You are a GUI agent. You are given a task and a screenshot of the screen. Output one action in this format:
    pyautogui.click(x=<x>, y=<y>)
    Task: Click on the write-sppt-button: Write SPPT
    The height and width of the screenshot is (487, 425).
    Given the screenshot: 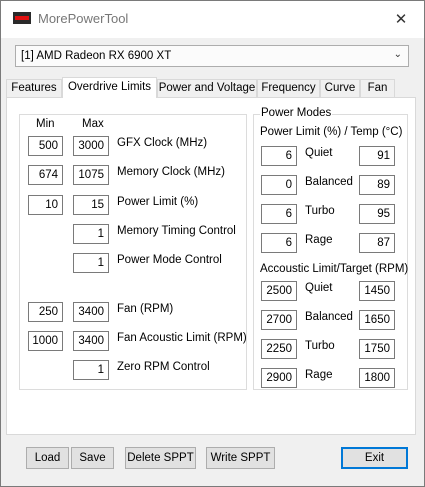 What is the action you would take?
    pyautogui.click(x=240, y=458)
    